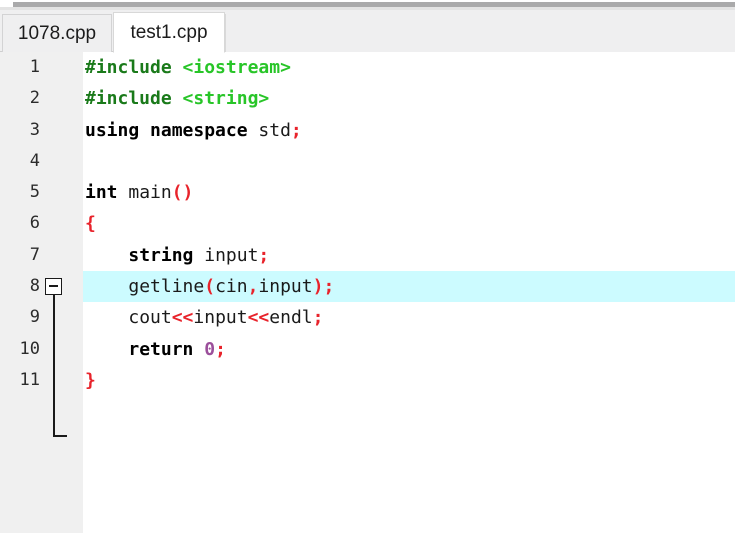  What do you see at coordinates (34, 160) in the screenshot?
I see `line-number: 4` at bounding box center [34, 160].